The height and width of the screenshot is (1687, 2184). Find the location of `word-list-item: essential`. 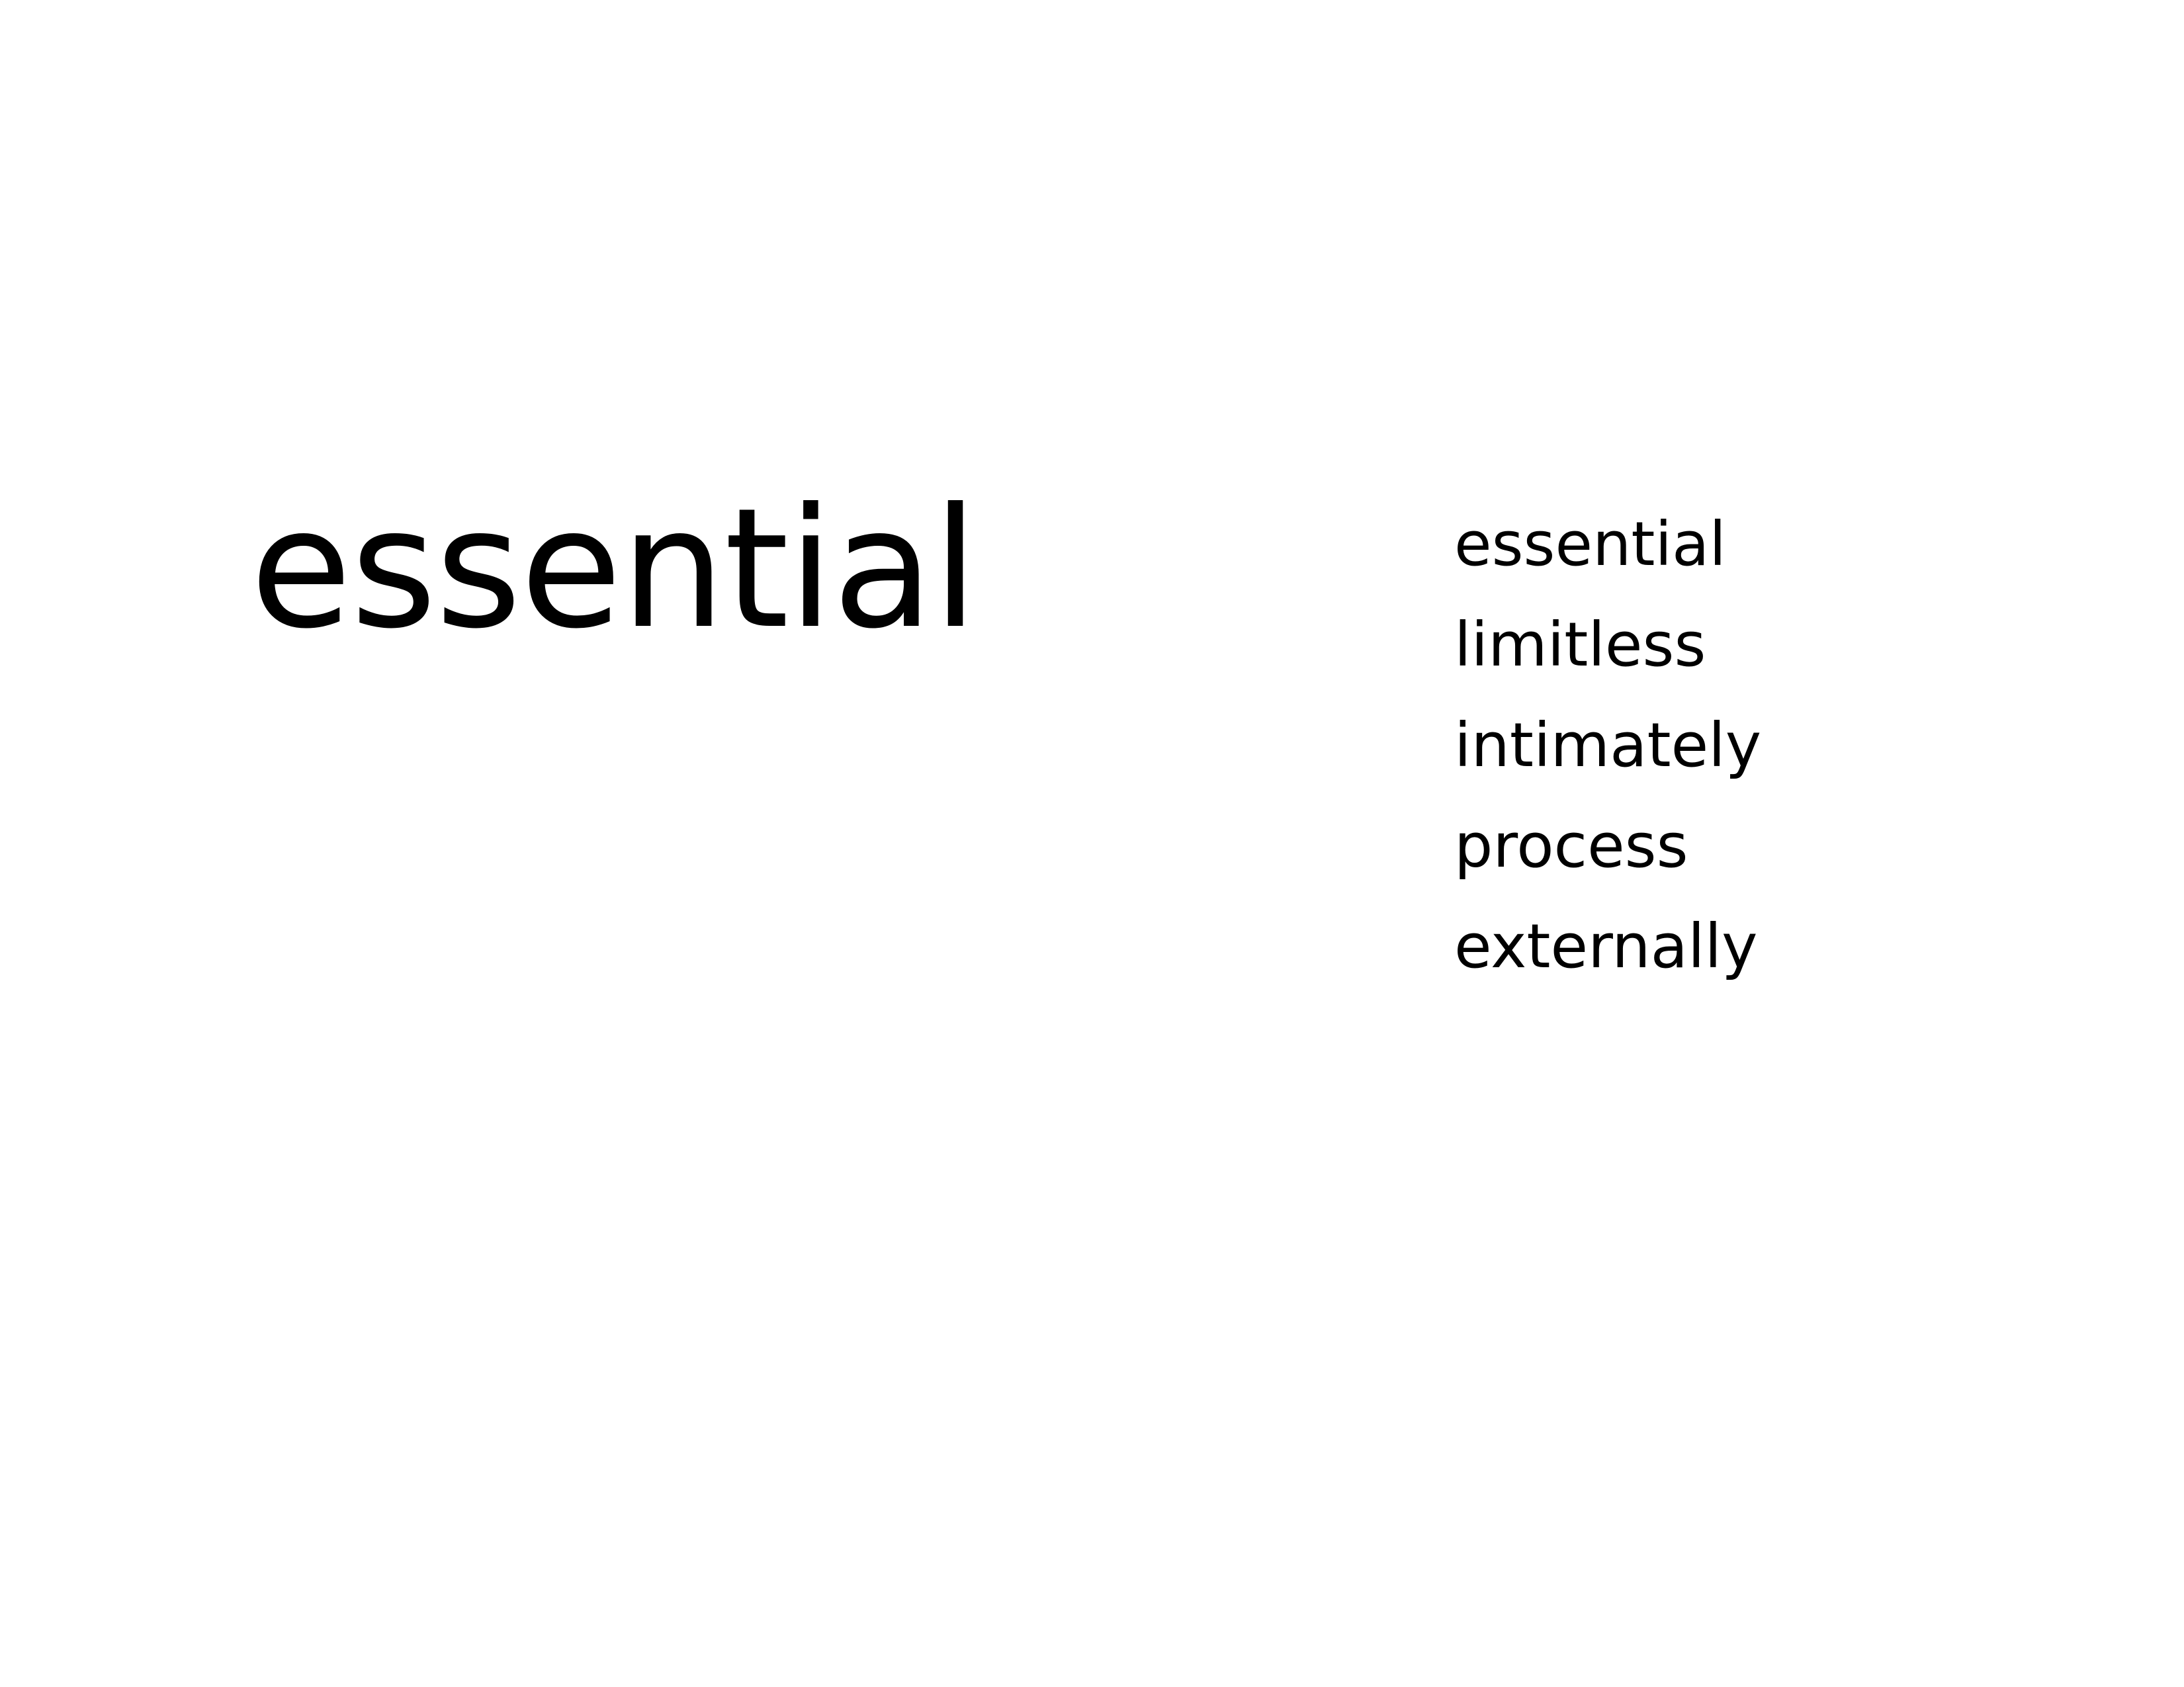

word-list-item: essential is located at coordinates (1590, 544).